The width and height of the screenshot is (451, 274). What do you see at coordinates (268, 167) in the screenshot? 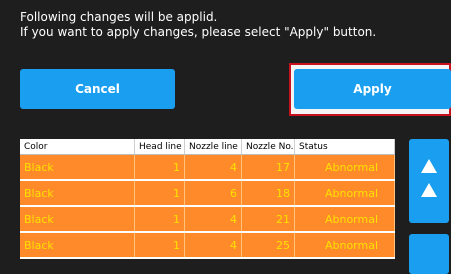
I see `cell-nozzle-no: 17` at bounding box center [268, 167].